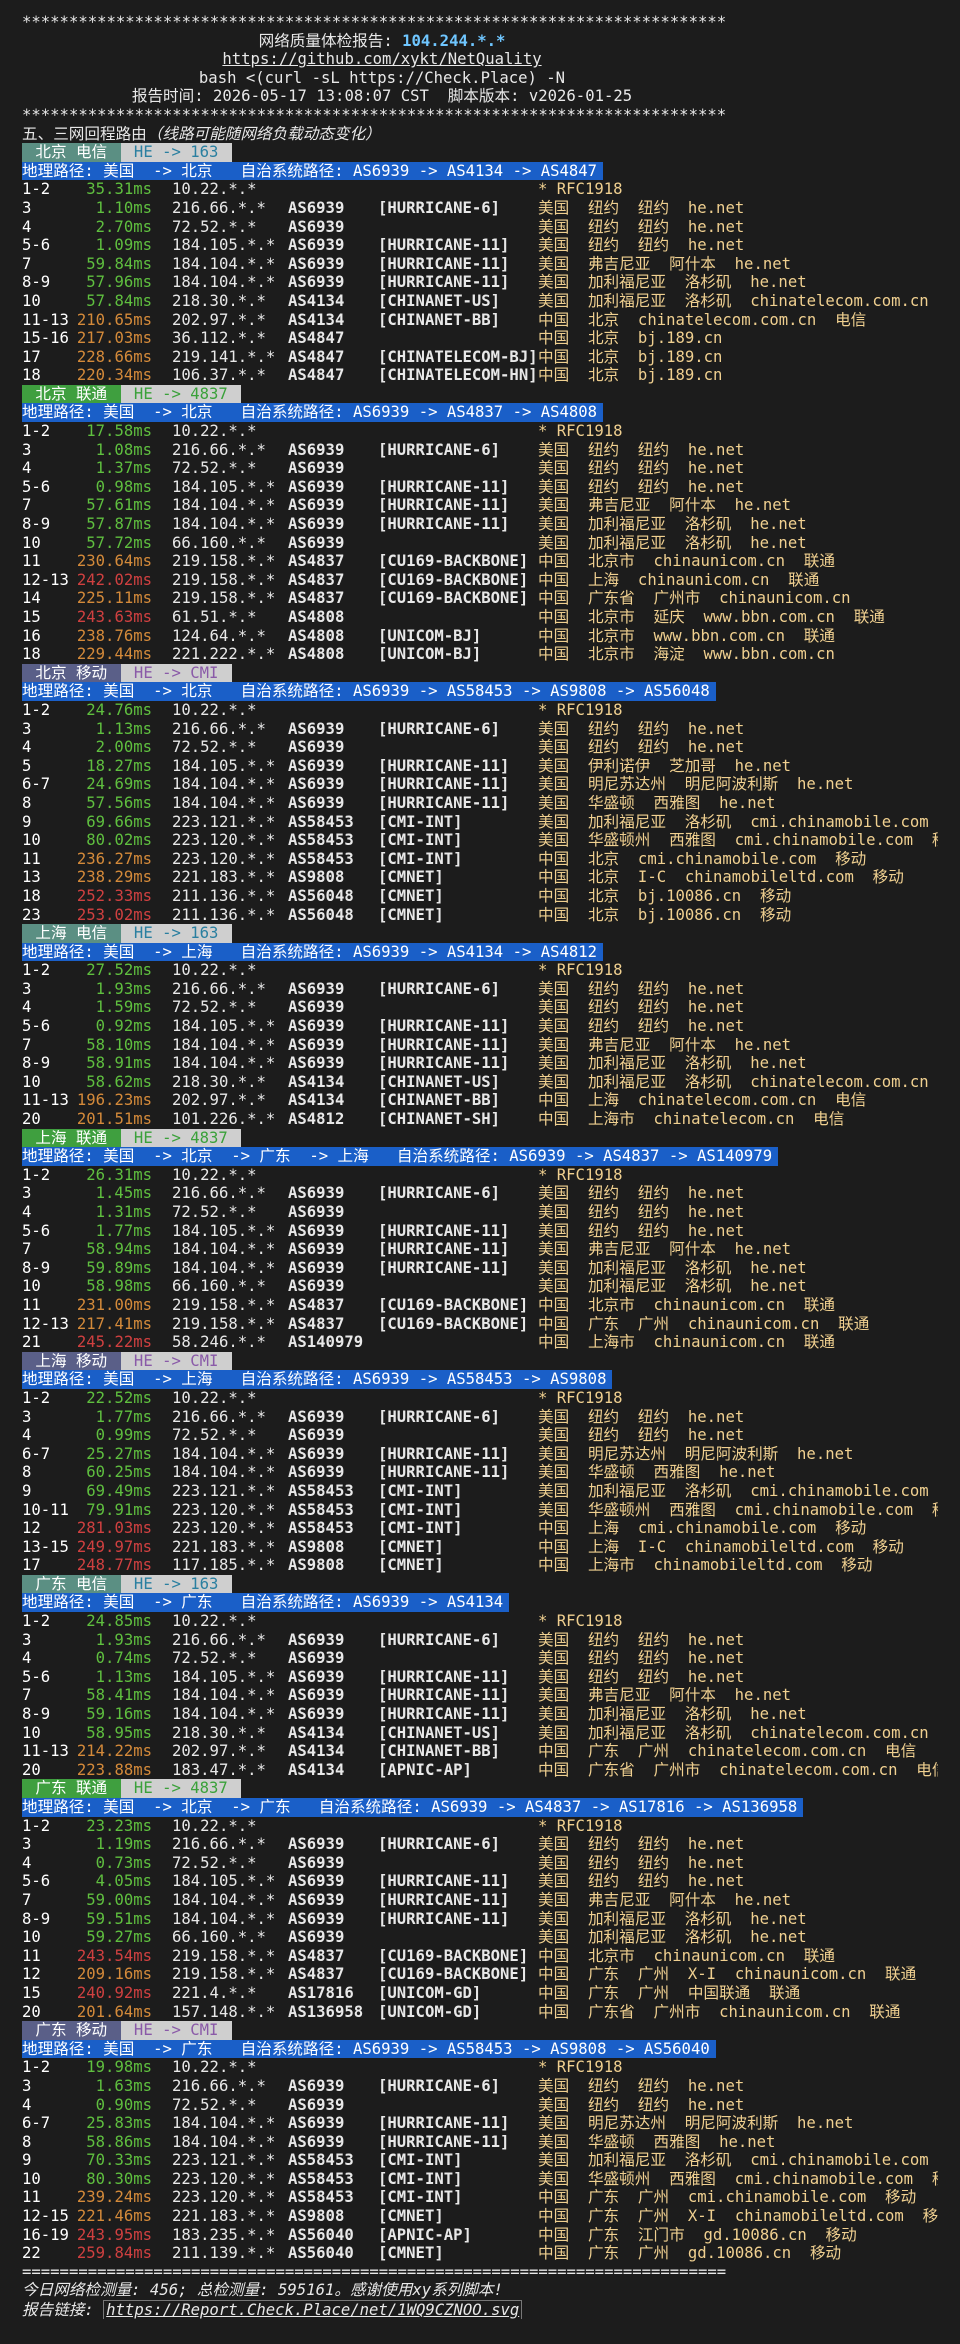 This screenshot has height=2344, width=960. Describe the element at coordinates (214, 1397) in the screenshot. I see `hop-ip: 10.22.*.*` at that location.